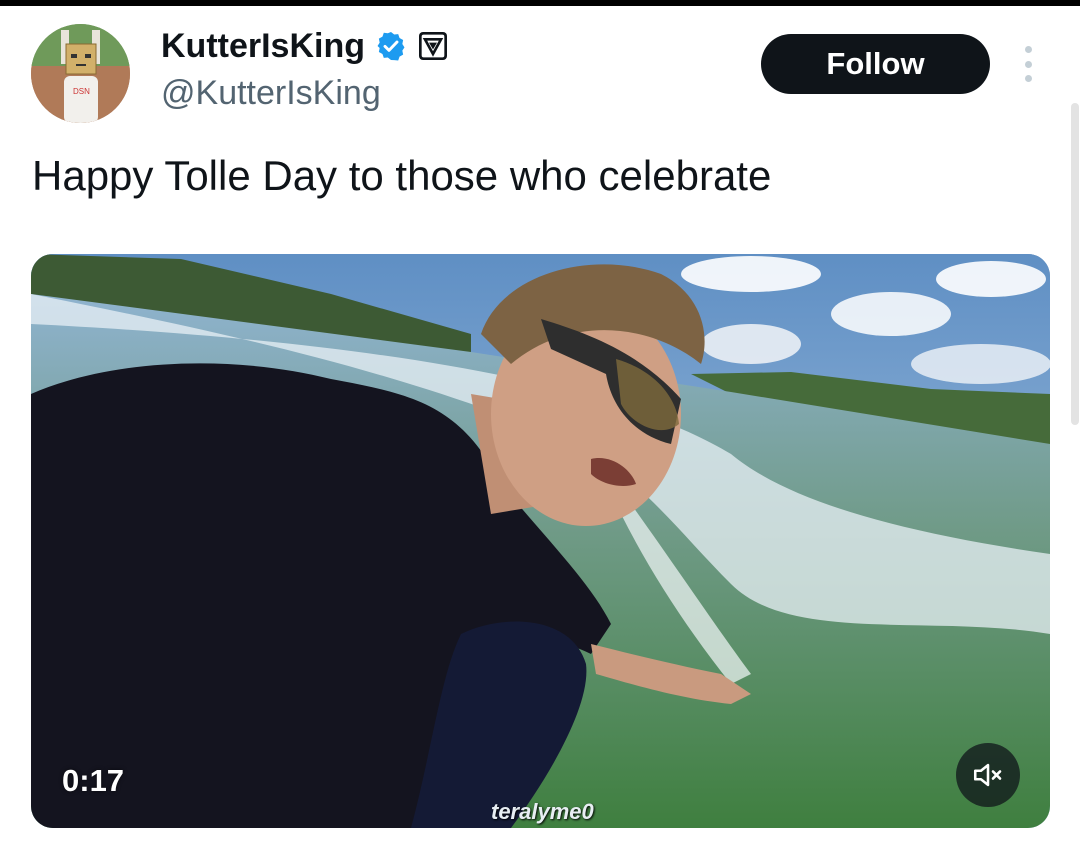  I want to click on tweet-text: Happy Tolle Day to those who celebrate, so click(402, 175).